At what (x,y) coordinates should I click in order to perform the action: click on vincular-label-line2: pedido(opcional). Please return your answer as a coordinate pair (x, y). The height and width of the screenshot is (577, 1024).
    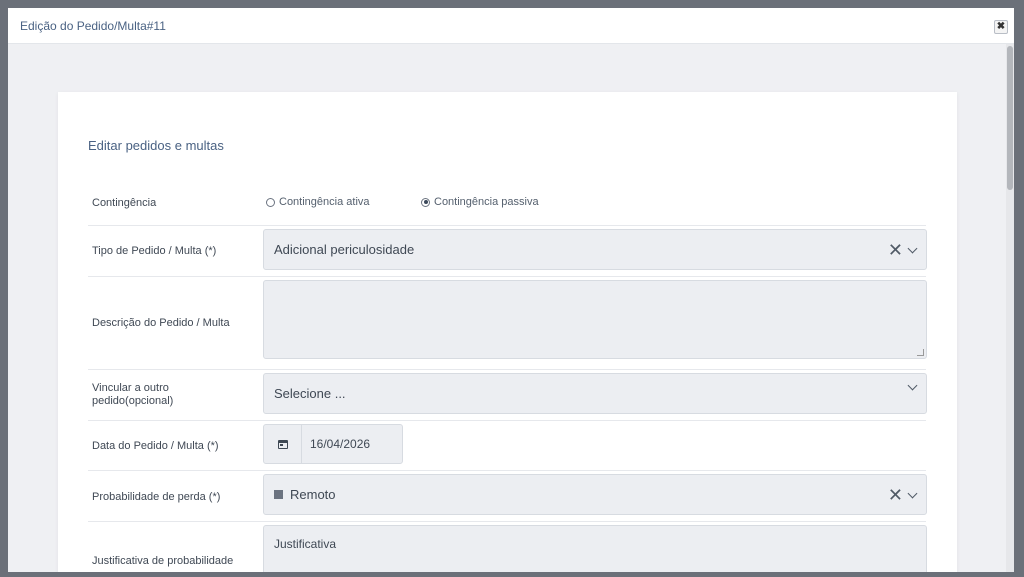
    Looking at the image, I should click on (133, 401).